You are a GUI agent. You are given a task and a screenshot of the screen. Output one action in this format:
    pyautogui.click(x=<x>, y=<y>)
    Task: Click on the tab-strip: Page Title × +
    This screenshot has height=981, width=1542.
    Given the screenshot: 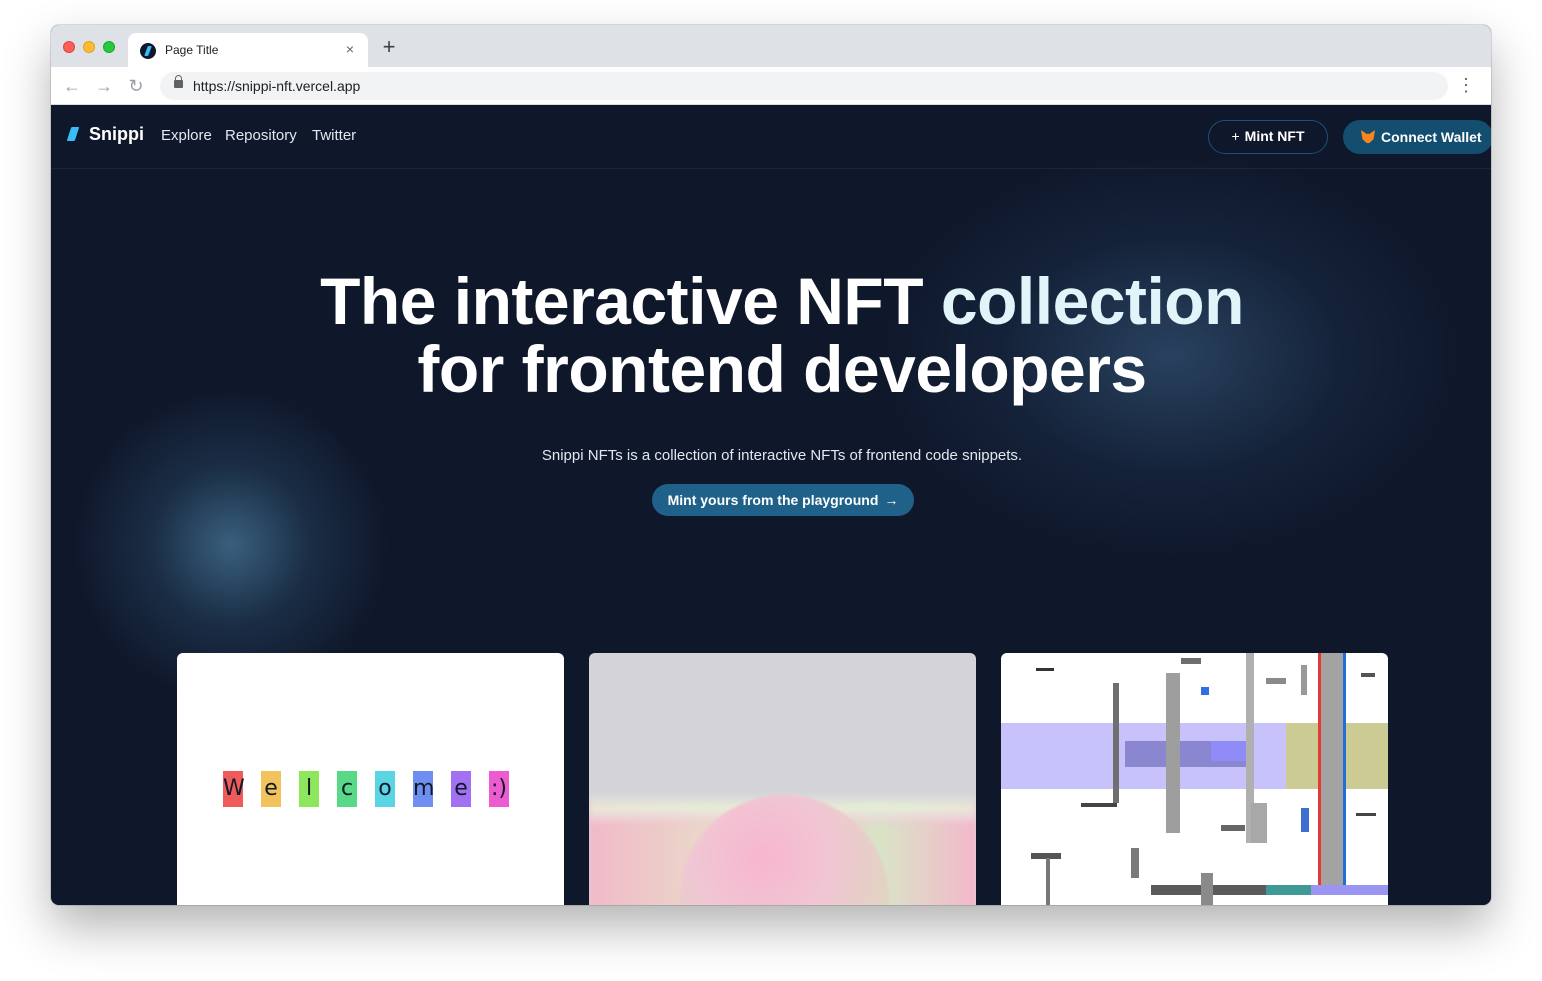 What is the action you would take?
    pyautogui.click(x=771, y=46)
    